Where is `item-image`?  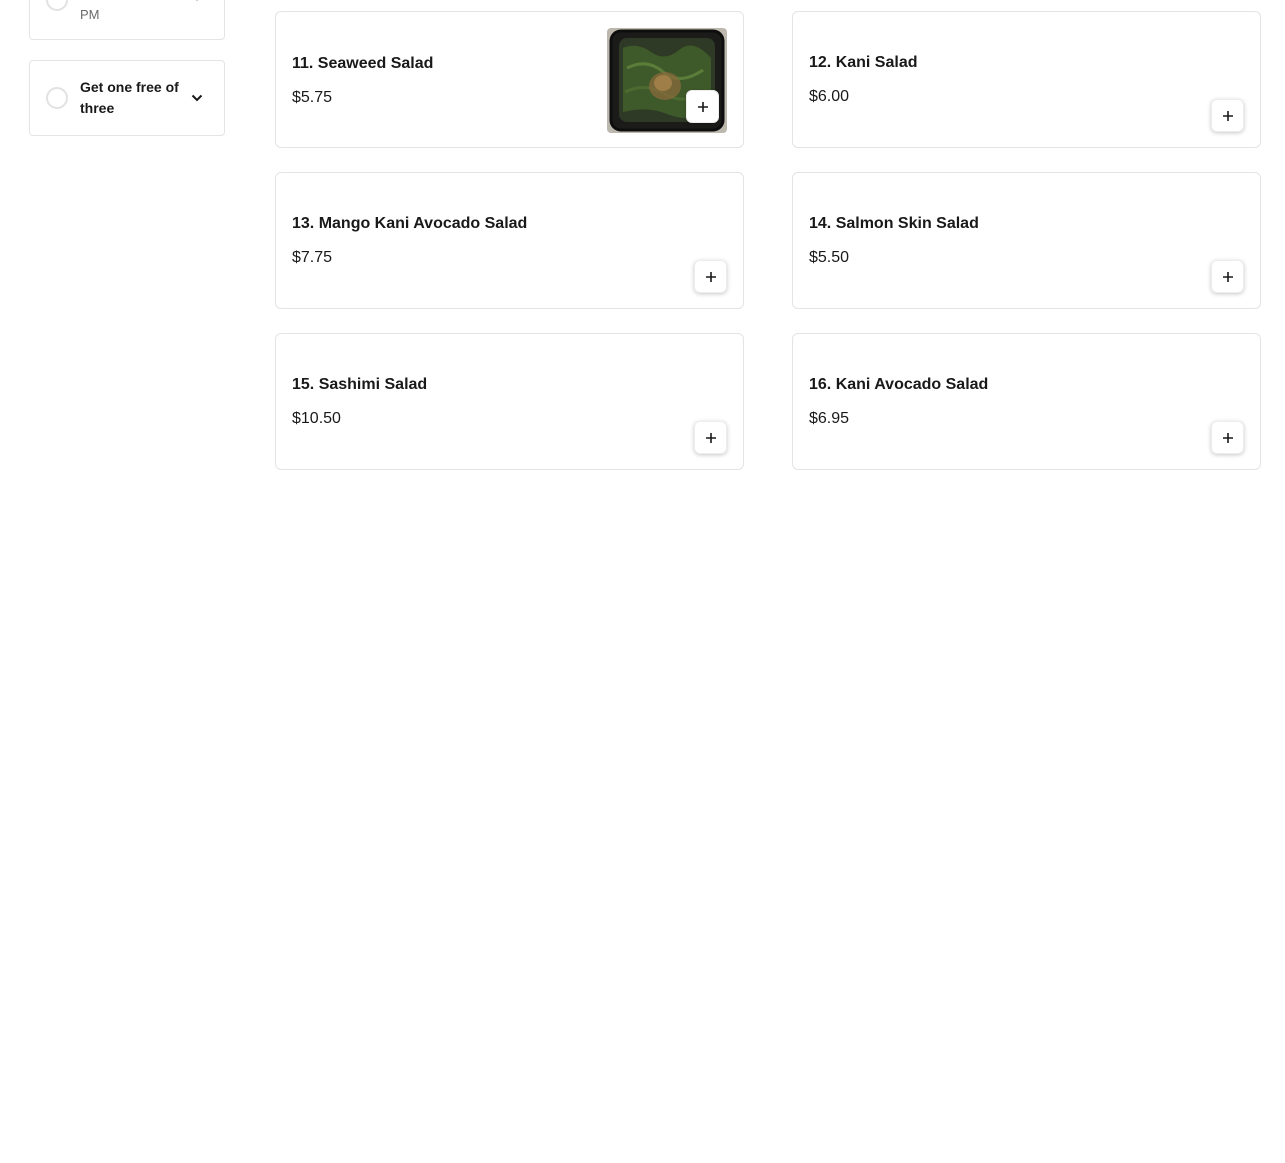 item-image is located at coordinates (667, 80).